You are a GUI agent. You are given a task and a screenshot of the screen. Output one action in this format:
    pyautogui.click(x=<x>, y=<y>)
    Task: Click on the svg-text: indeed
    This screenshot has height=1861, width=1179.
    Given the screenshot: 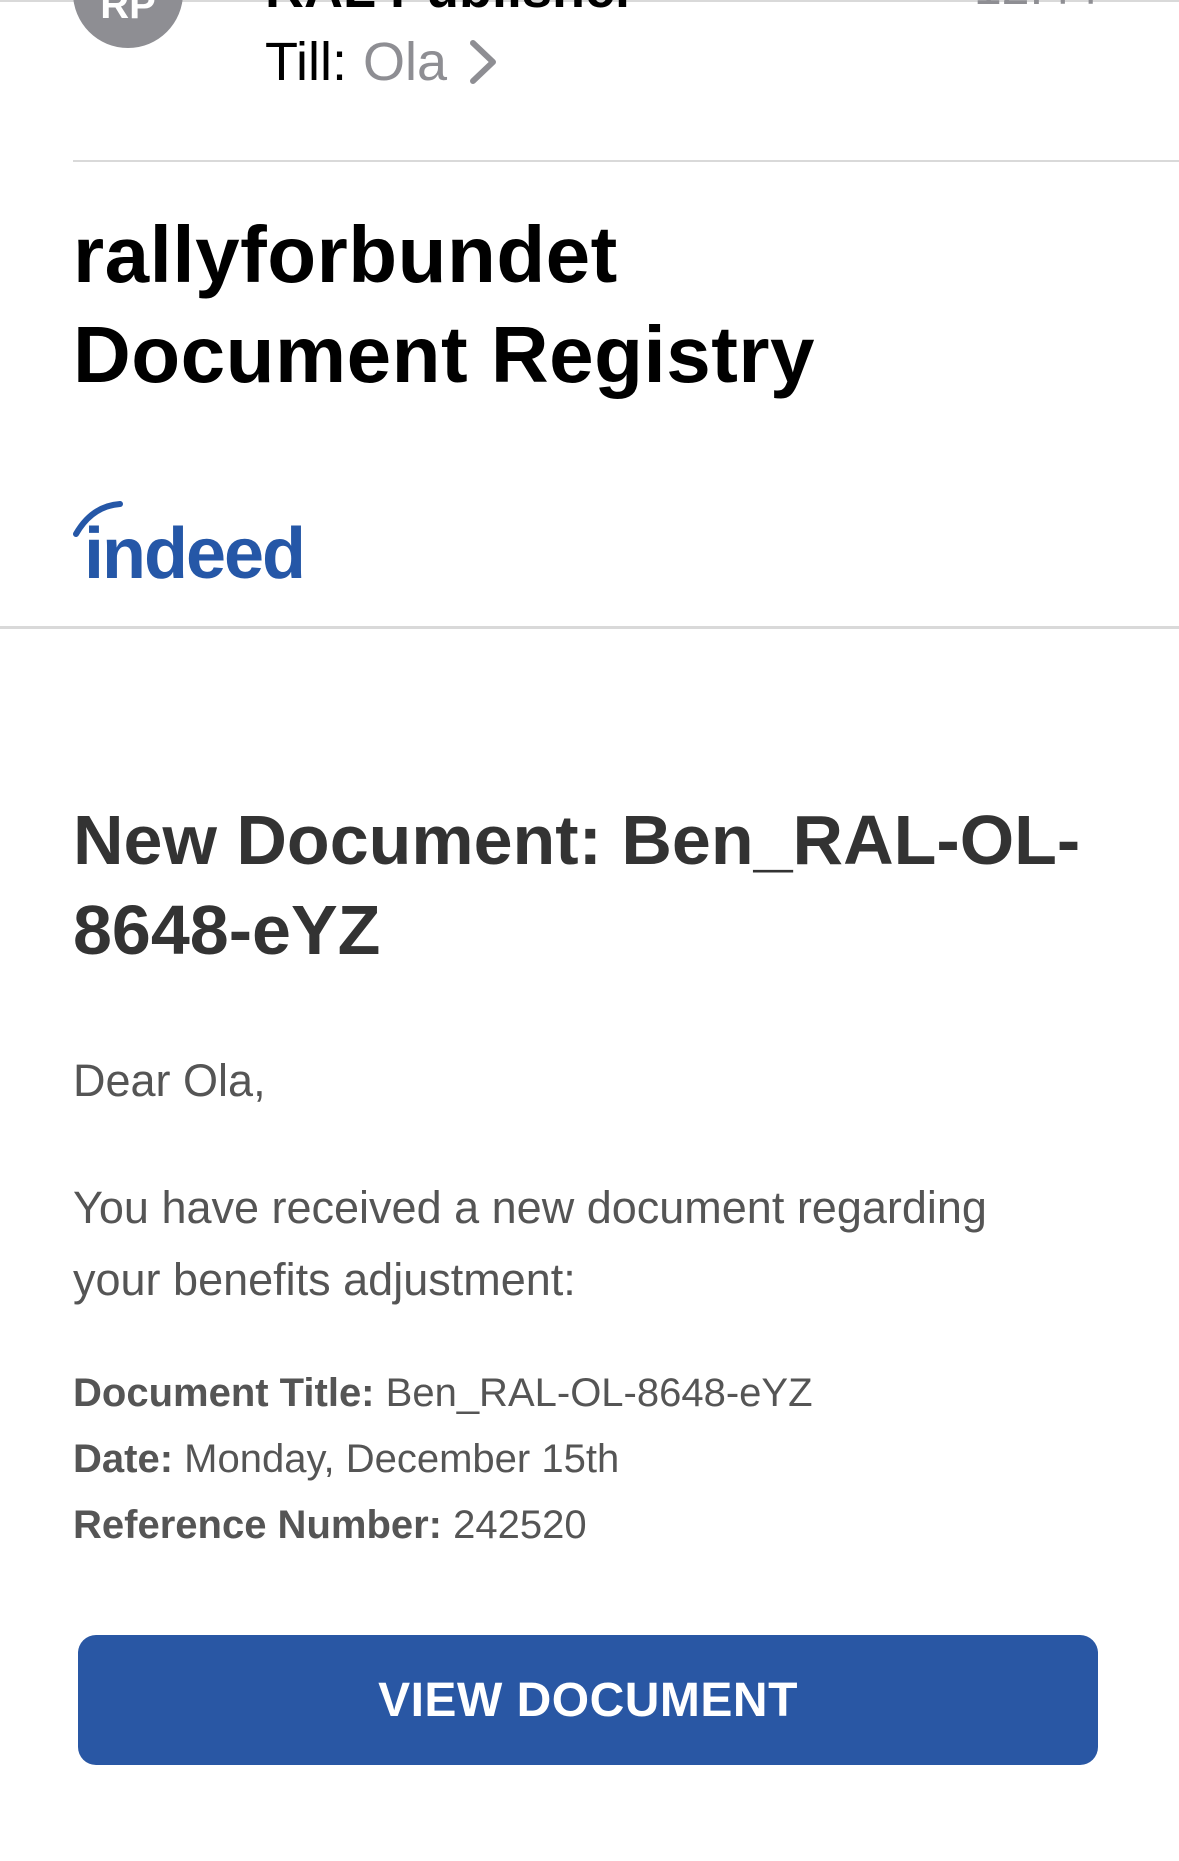 What is the action you would take?
    pyautogui.click(x=194, y=552)
    